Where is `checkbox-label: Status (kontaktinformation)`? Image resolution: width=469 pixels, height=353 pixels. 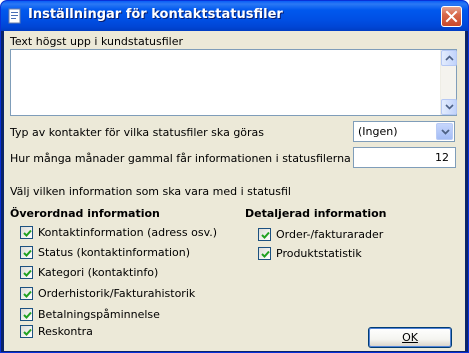
checkbox-label: Status (kontaktinformation) is located at coordinates (114, 252).